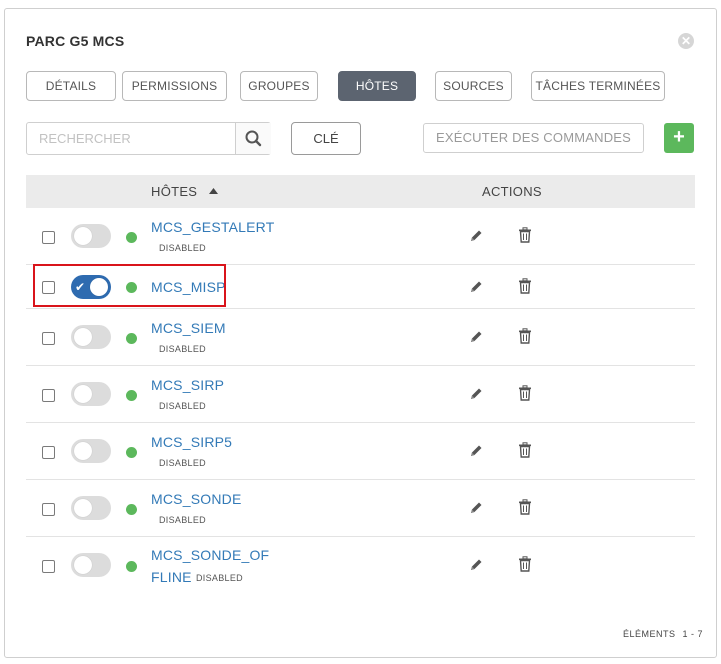 Image resolution: width=721 pixels, height=664 pixels. What do you see at coordinates (360, 236) in the screenshot?
I see `table-row: MCS_GESTALERT DISABLED` at bounding box center [360, 236].